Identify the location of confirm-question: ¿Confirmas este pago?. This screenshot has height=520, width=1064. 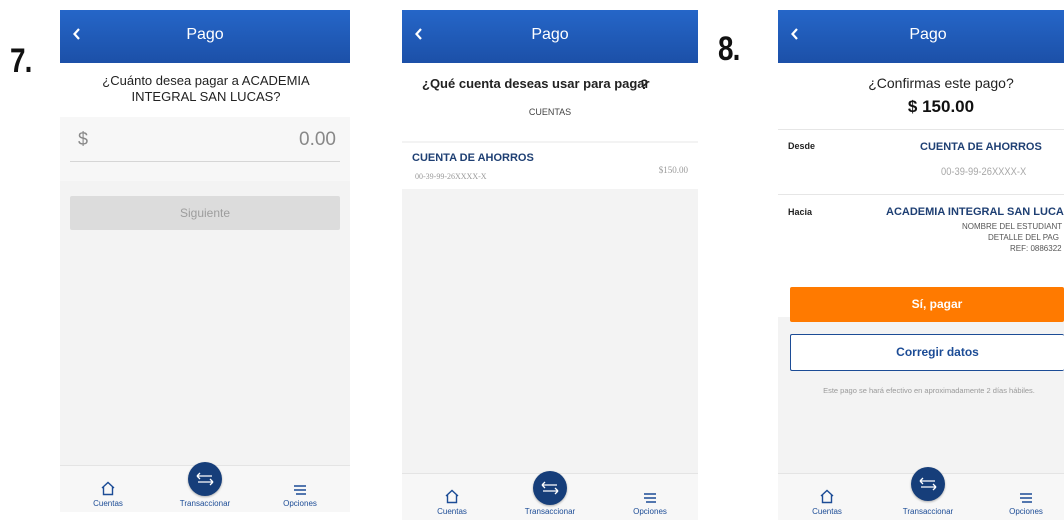
(941, 83).